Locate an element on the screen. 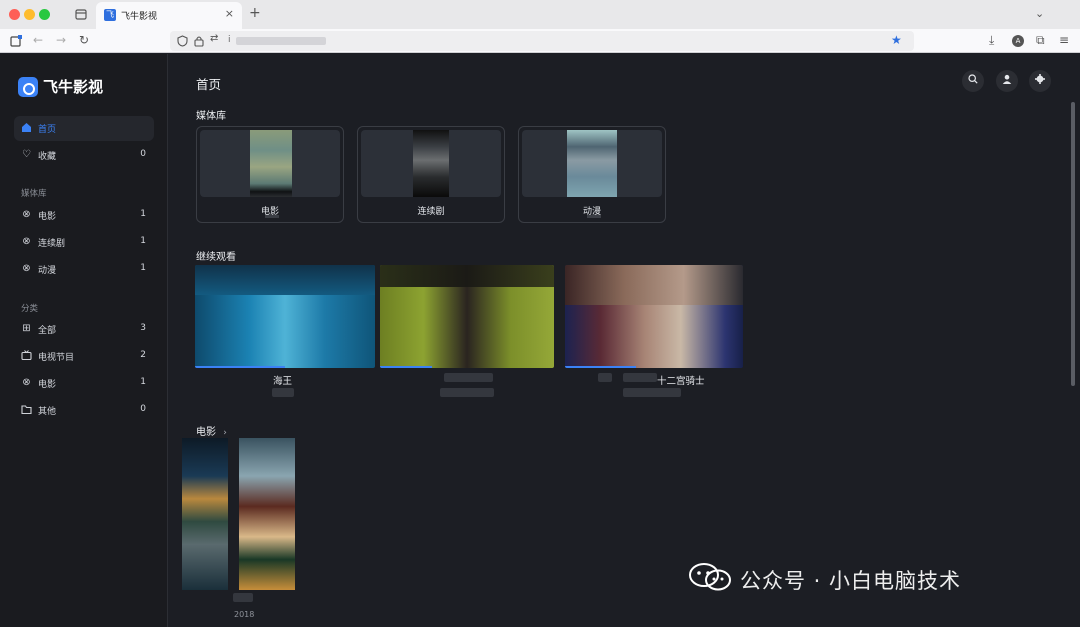 This screenshot has width=1080, height=627. url-text: i is located at coordinates (229, 40).